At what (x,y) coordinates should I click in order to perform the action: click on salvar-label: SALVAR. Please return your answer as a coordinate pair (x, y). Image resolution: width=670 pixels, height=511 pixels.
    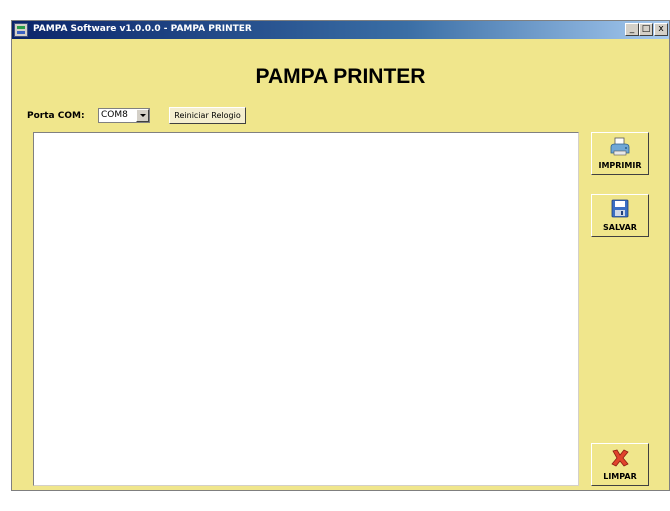
    Looking at the image, I should click on (620, 227).